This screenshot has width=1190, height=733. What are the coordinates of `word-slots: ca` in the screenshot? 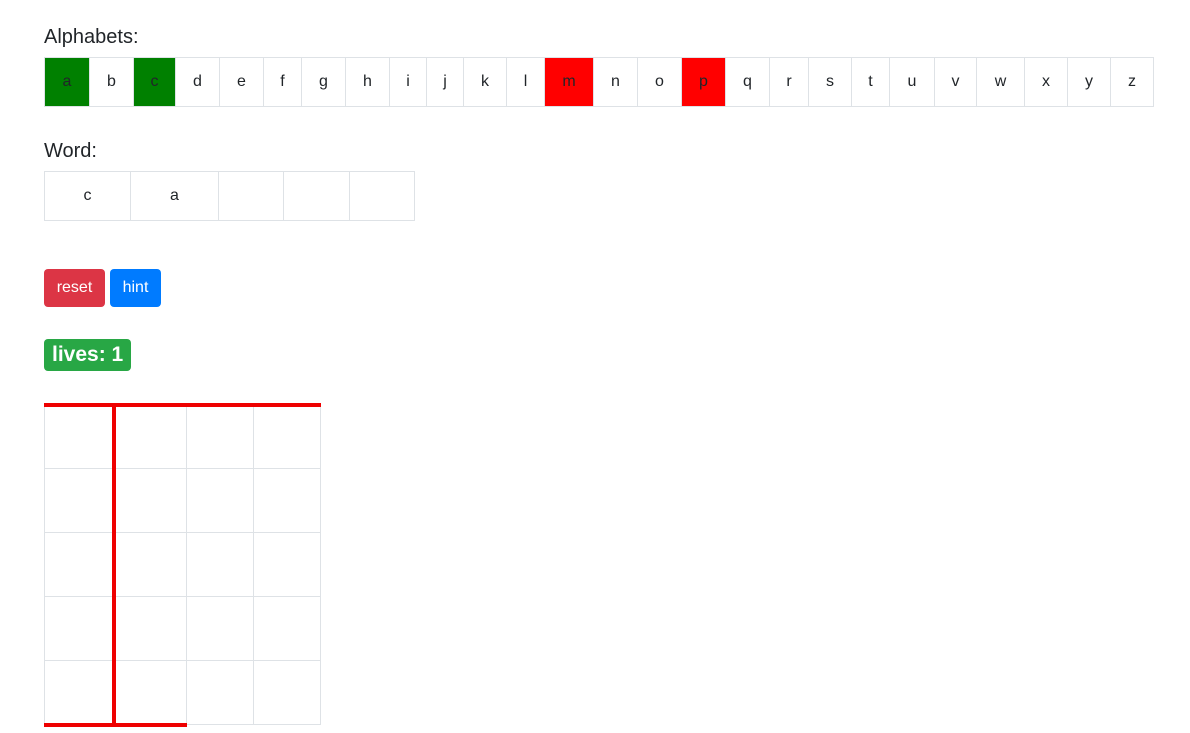 It's located at (229, 196).